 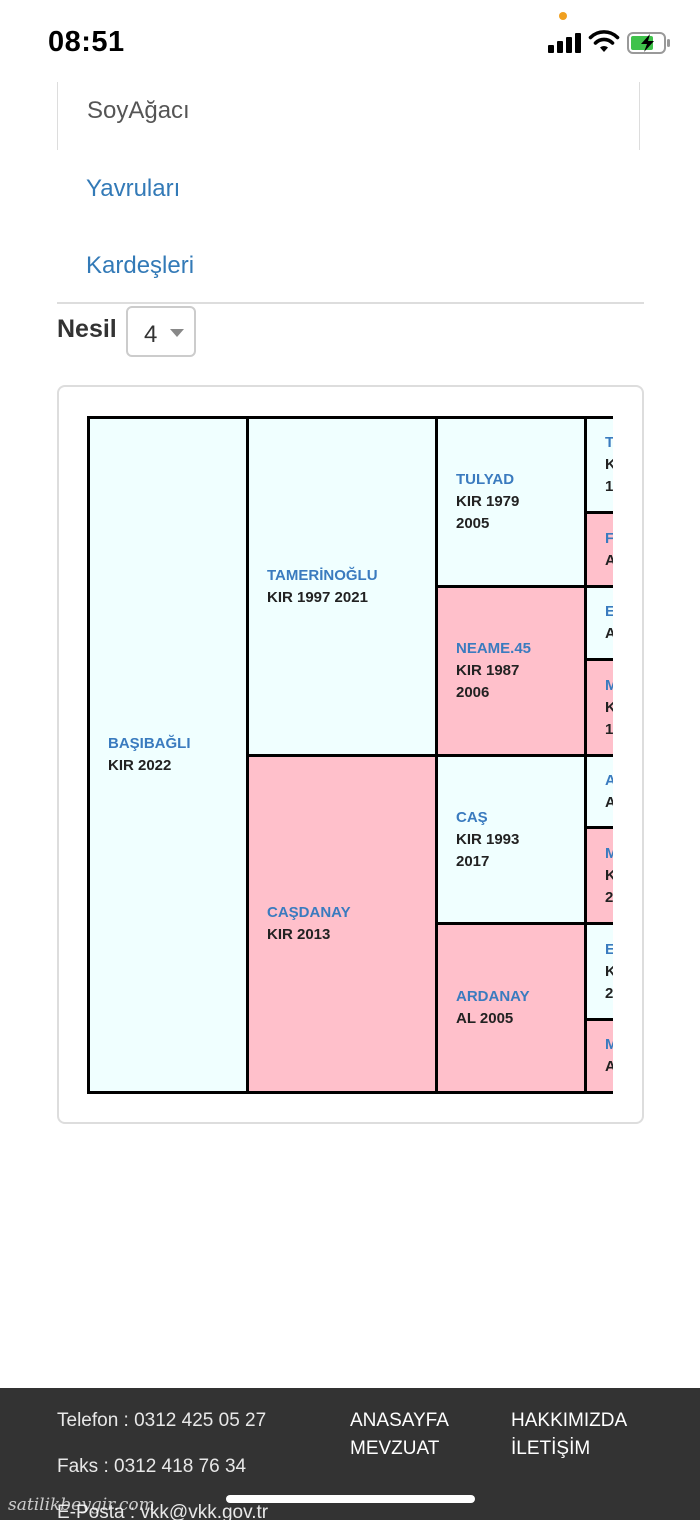 I want to click on pedigree-ancestor: T K 1, so click(x=598, y=465).